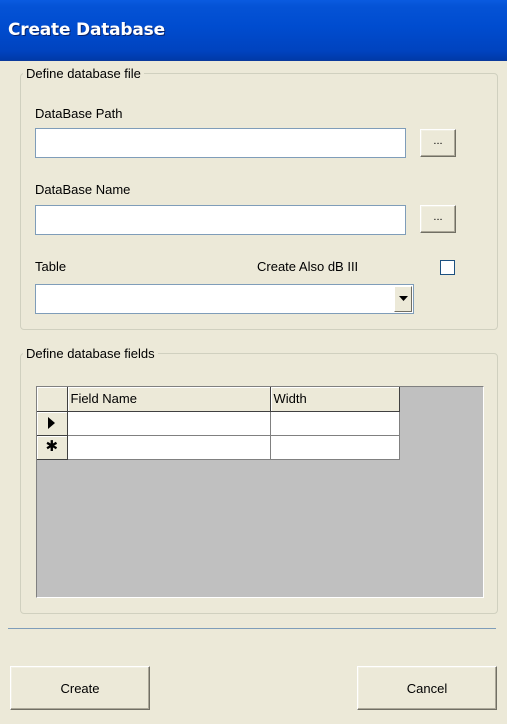  Describe the element at coordinates (90, 353) in the screenshot. I see `define-database-fields-legend: Define database fields` at that location.